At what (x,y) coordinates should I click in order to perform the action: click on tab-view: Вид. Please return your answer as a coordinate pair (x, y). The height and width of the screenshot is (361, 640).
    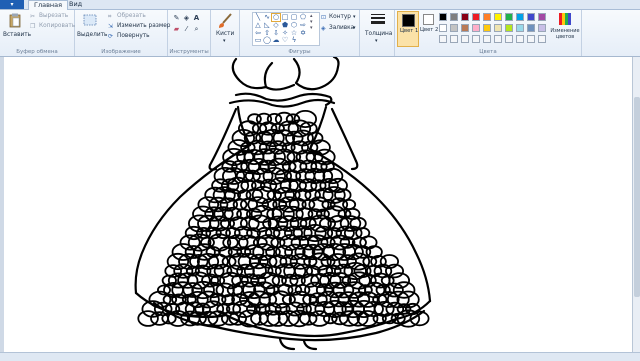
    Looking at the image, I should click on (75, 4).